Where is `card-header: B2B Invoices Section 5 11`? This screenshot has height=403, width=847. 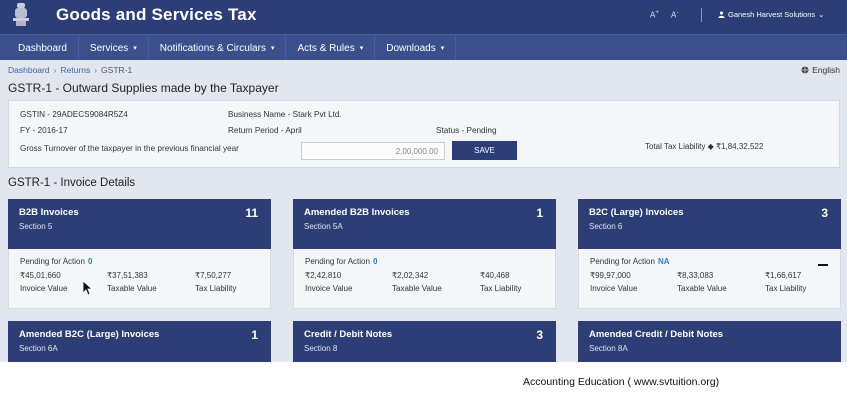
card-header: B2B Invoices Section 5 11 is located at coordinates (139, 224).